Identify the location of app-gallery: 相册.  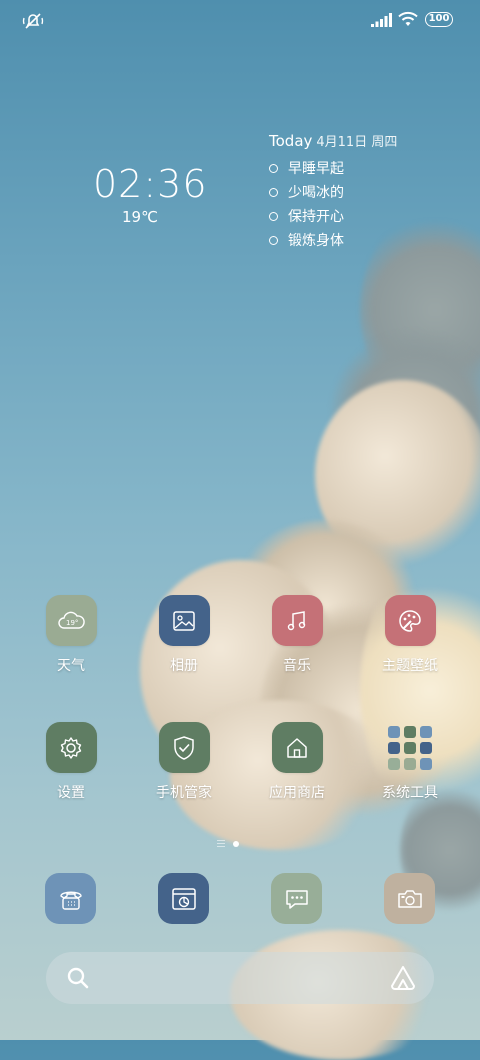
(184, 635).